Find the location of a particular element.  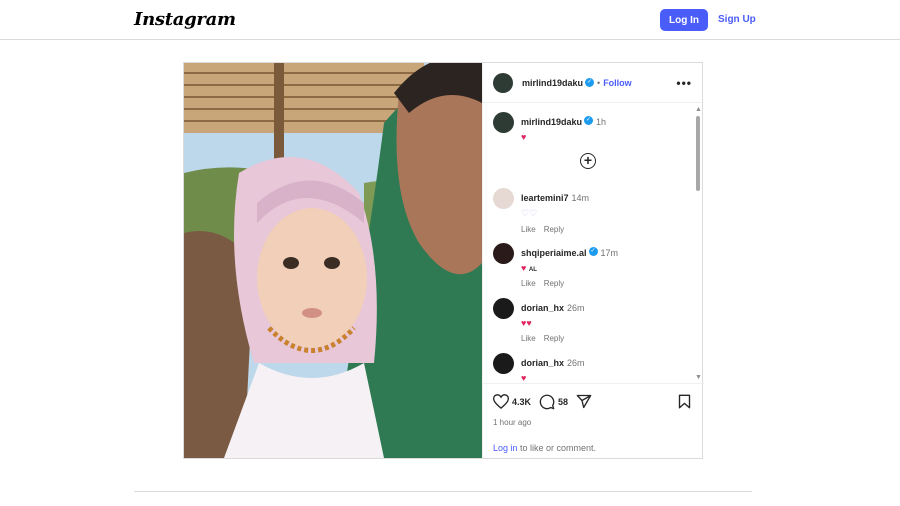

comment-button: 58 is located at coordinates (553, 402).